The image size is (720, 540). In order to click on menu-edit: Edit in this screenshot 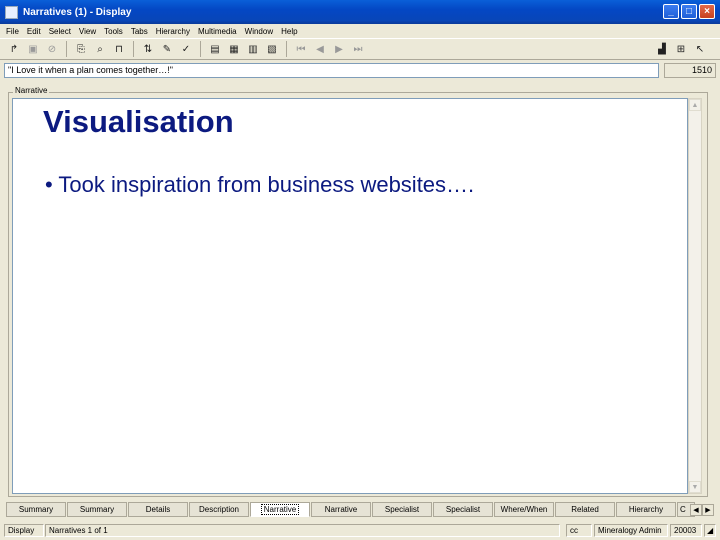, I will do `click(34, 31)`.